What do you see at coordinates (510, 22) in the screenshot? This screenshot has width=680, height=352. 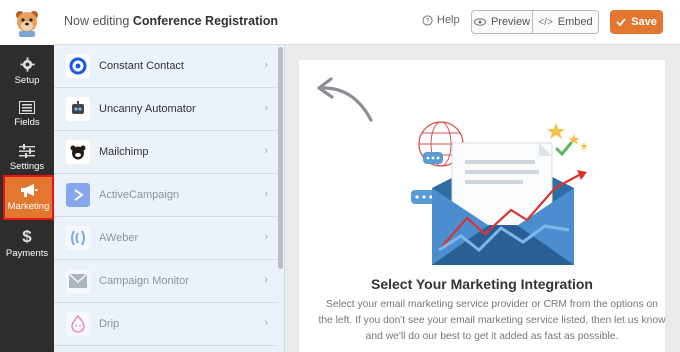 I see `preview-label: Preview` at bounding box center [510, 22].